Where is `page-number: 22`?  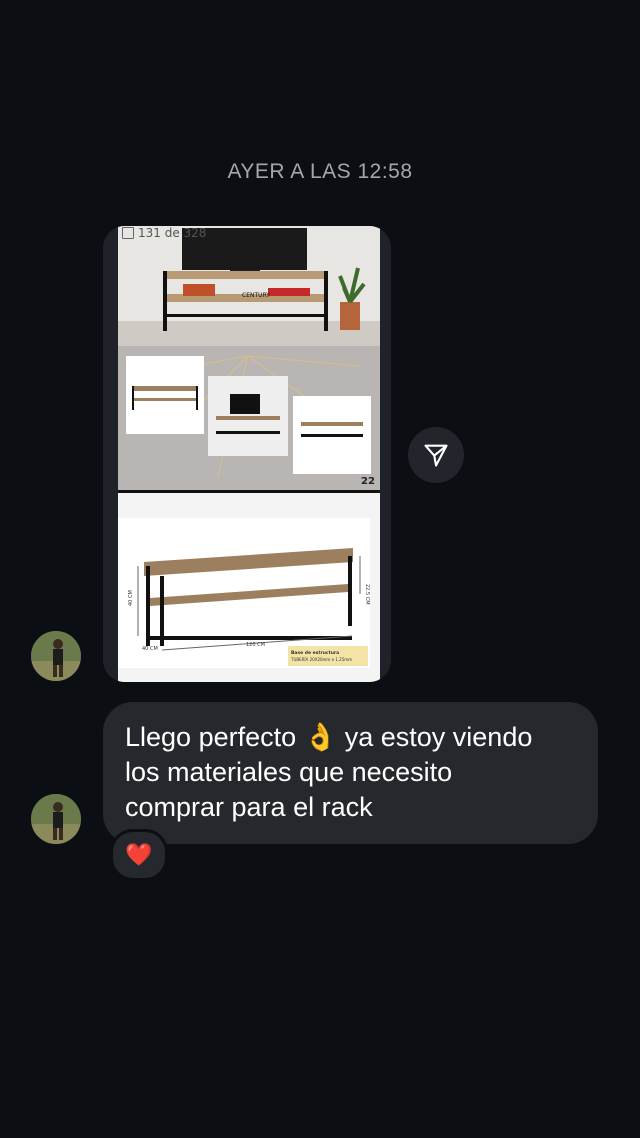 page-number: 22 is located at coordinates (368, 481).